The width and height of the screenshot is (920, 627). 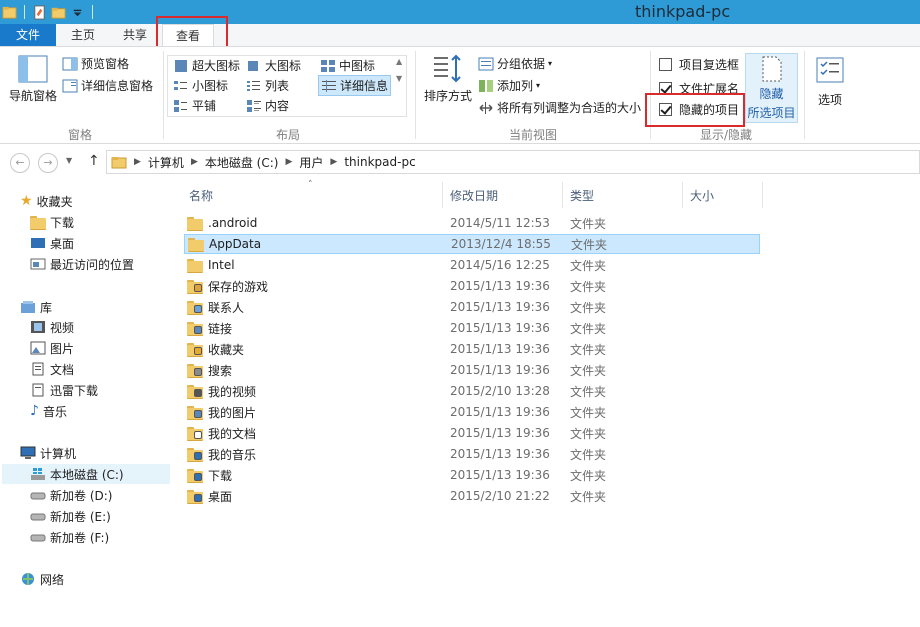 I want to click on nav-network: 网络, so click(x=42, y=579).